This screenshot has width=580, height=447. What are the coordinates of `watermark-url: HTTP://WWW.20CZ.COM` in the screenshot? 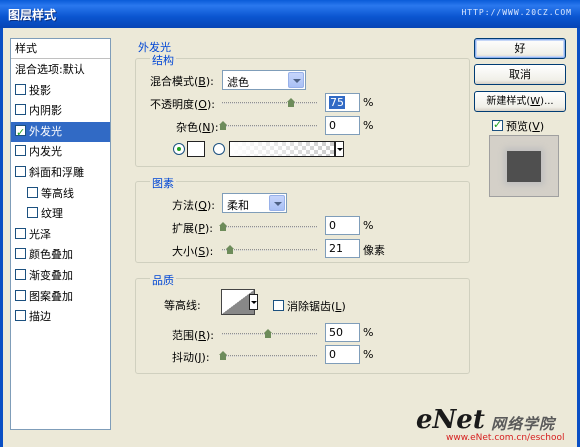 It's located at (516, 12).